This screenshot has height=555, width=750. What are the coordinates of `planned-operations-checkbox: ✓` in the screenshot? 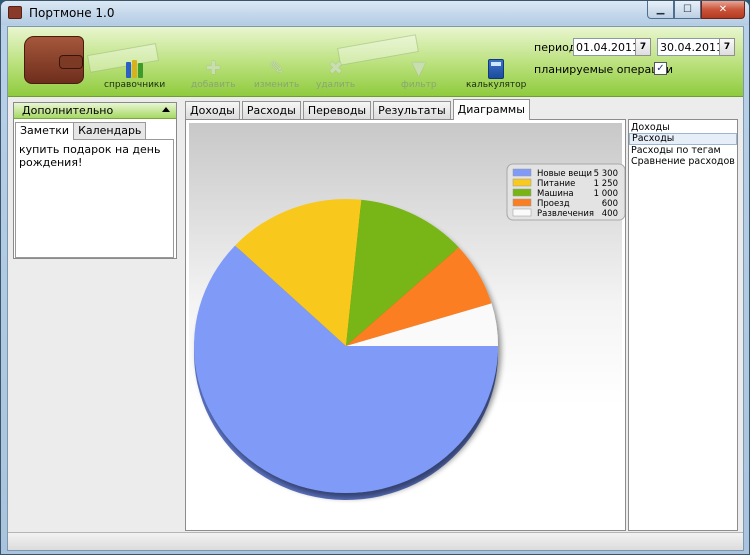 It's located at (660, 68).